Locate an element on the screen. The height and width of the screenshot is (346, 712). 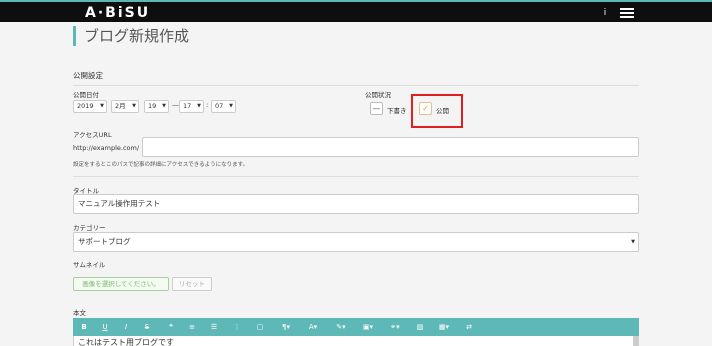
page-icon: ▢ is located at coordinates (260, 327).